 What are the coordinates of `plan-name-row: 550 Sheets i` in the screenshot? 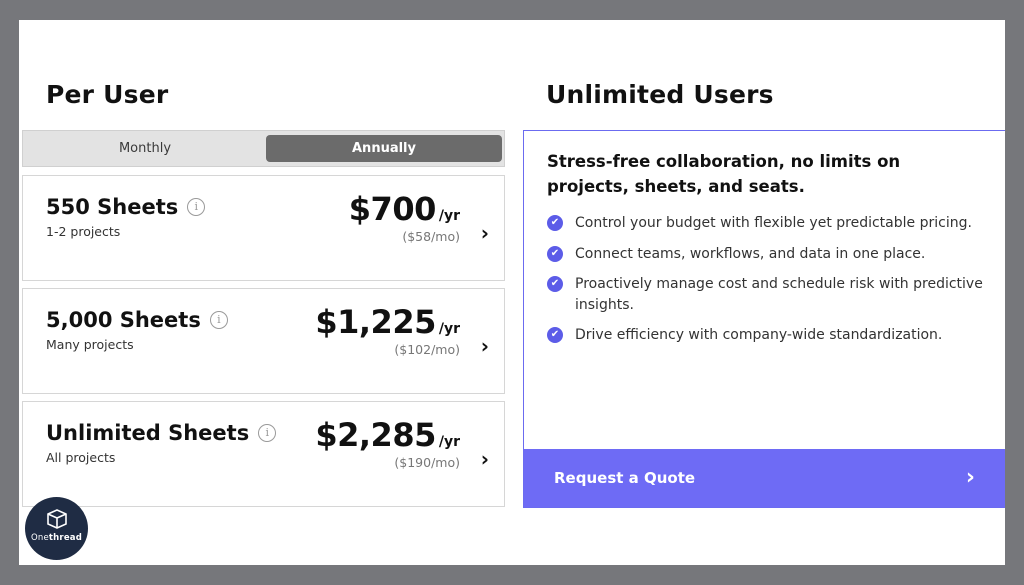 It's located at (126, 207).